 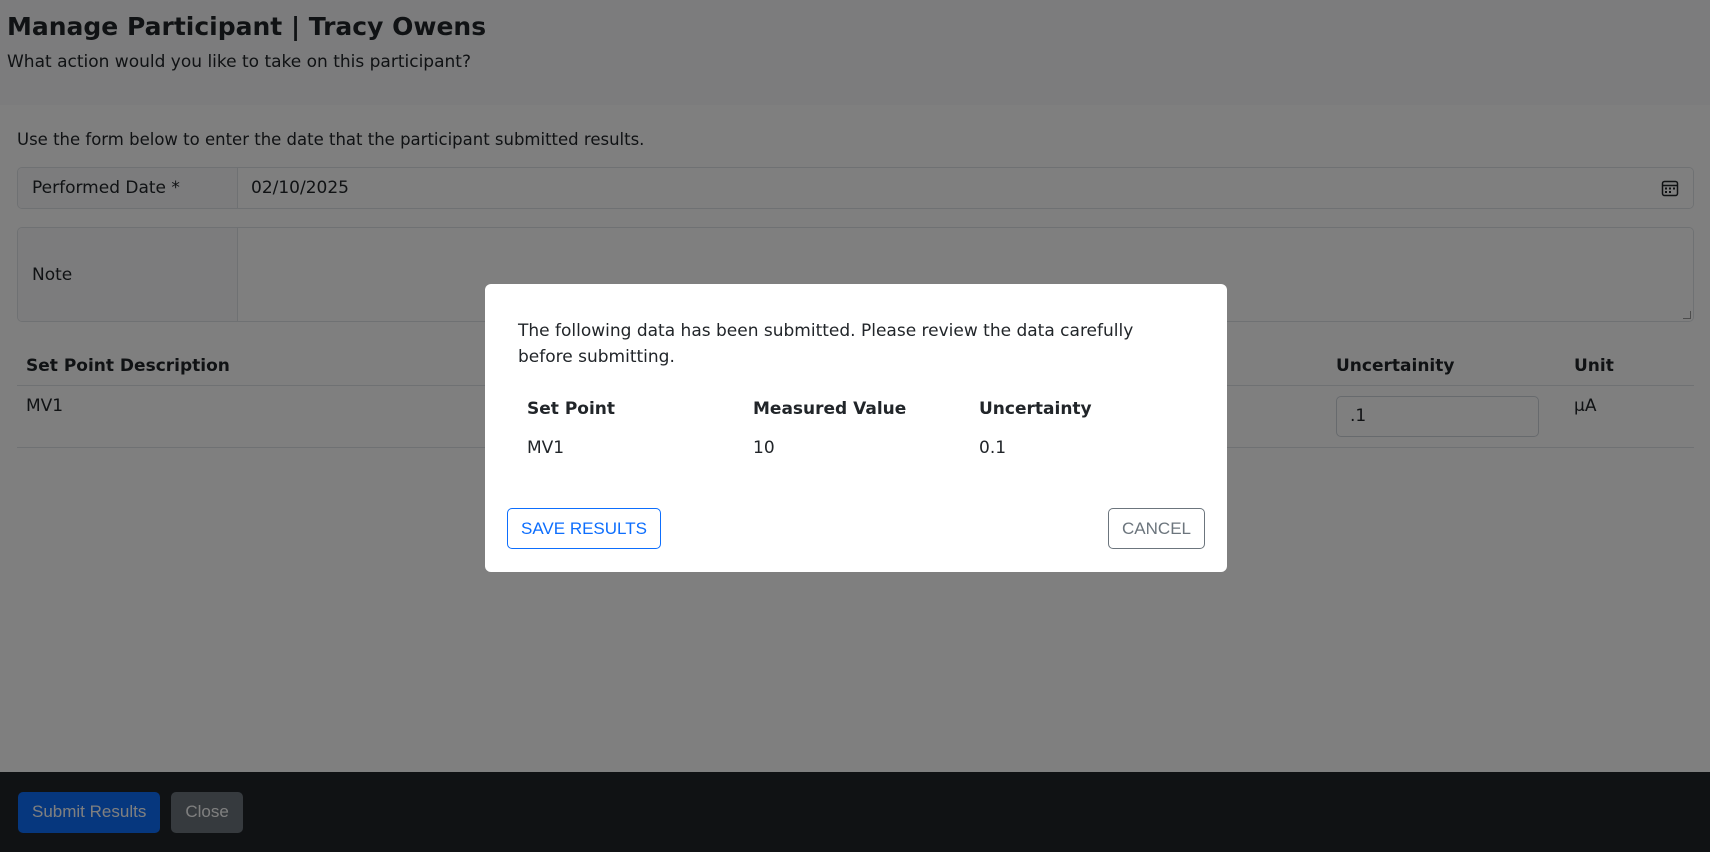 I want to click on cancel-button: CANCEL, so click(x=1156, y=528).